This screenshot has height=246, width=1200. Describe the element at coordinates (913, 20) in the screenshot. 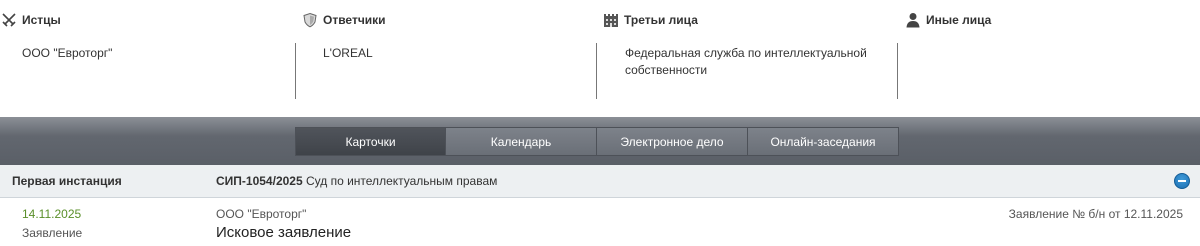

I see `person-icon` at that location.